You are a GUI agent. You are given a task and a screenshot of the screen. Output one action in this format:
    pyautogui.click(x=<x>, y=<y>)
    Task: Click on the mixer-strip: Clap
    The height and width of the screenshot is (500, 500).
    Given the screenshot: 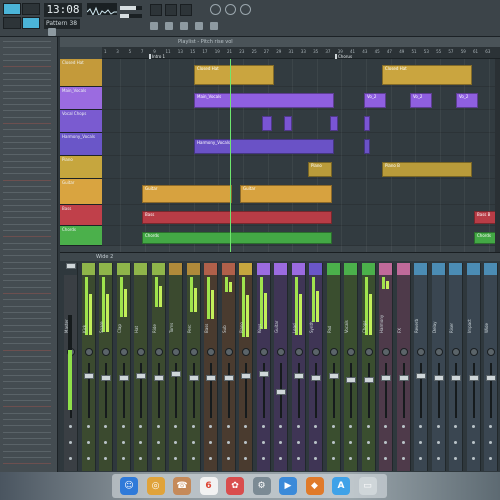 What is the action you would take?
    pyautogui.click(x=123, y=367)
    